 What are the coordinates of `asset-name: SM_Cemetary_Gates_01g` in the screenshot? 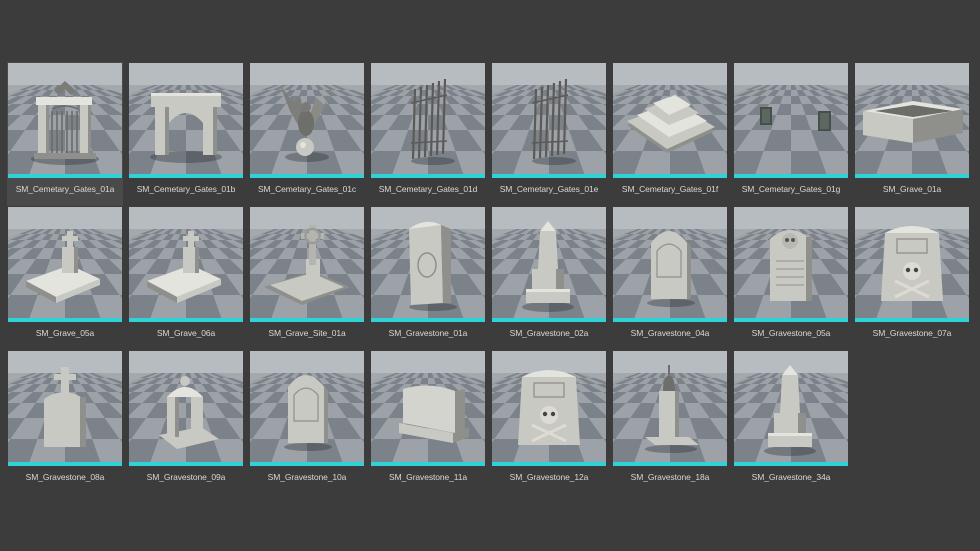 It's located at (791, 189).